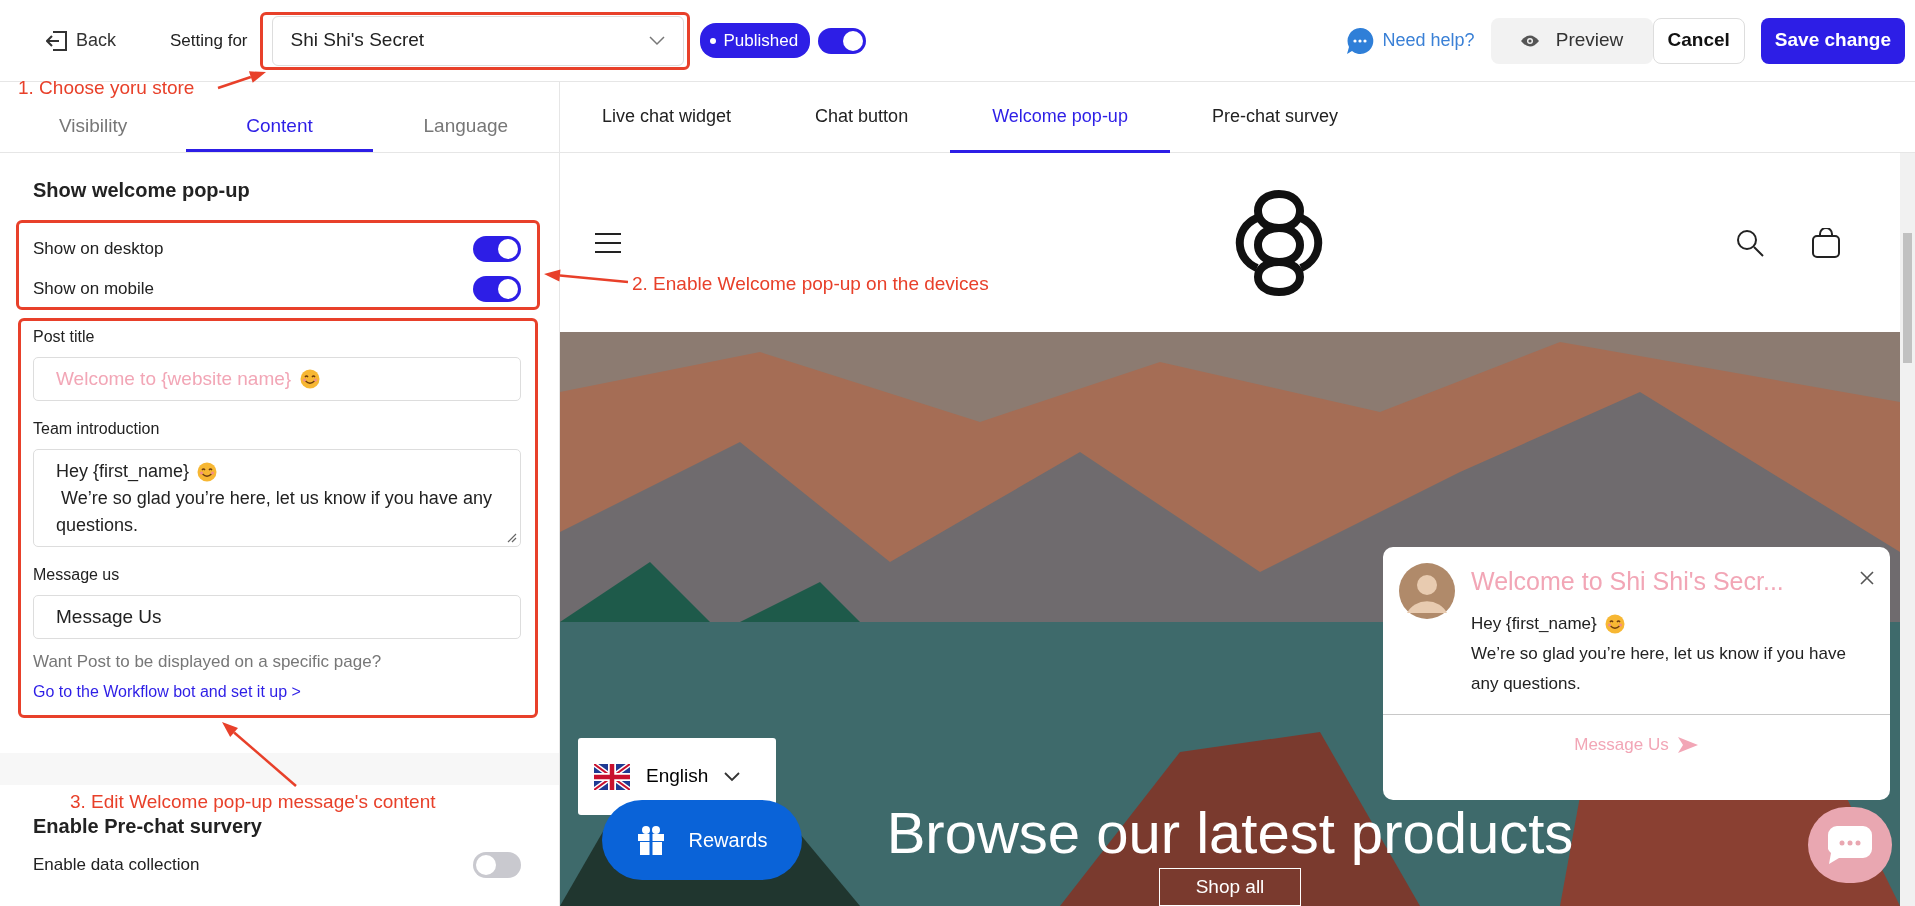 This screenshot has width=1915, height=906. What do you see at coordinates (1826, 242) in the screenshot?
I see `bag-icon` at bounding box center [1826, 242].